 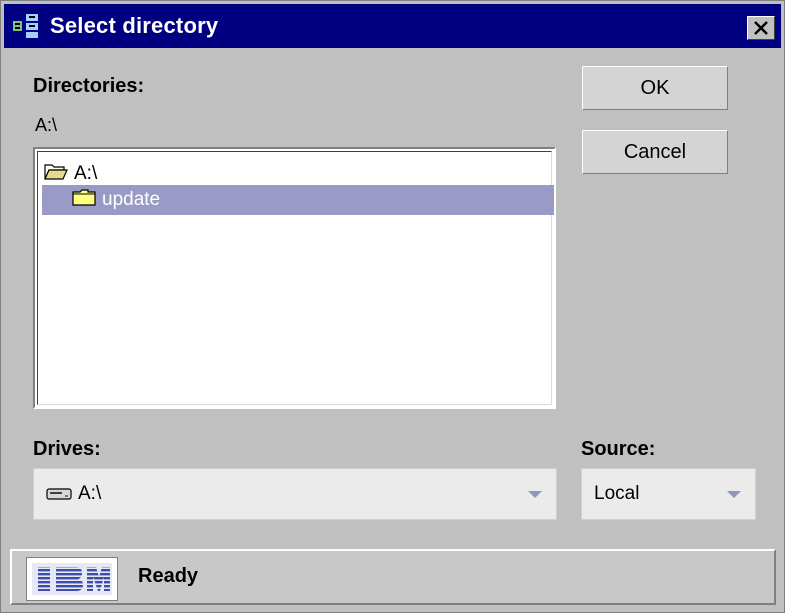 What do you see at coordinates (134, 25) in the screenshot?
I see `window-title: Select directory` at bounding box center [134, 25].